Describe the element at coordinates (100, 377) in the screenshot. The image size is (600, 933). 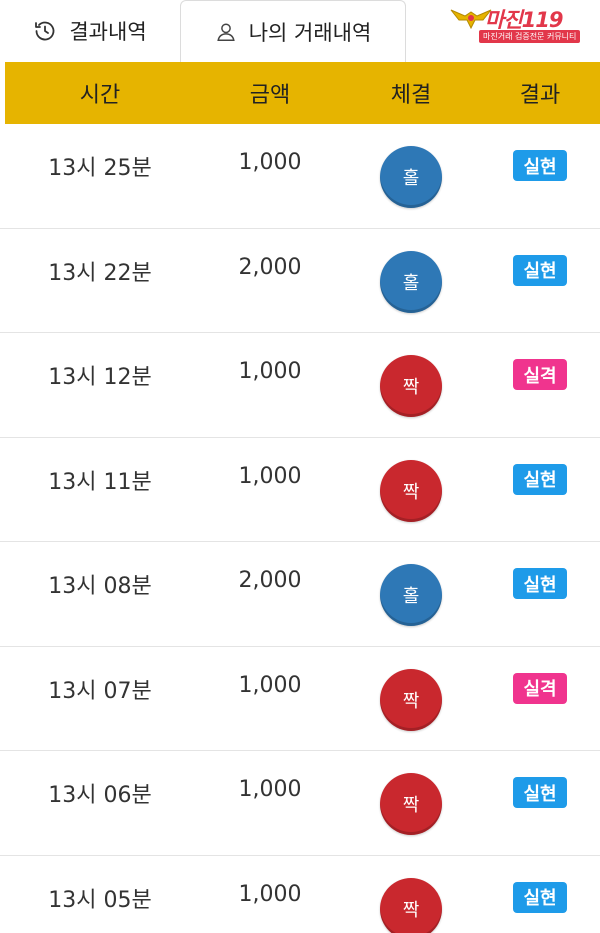
I see `row-time: 13시 12분` at that location.